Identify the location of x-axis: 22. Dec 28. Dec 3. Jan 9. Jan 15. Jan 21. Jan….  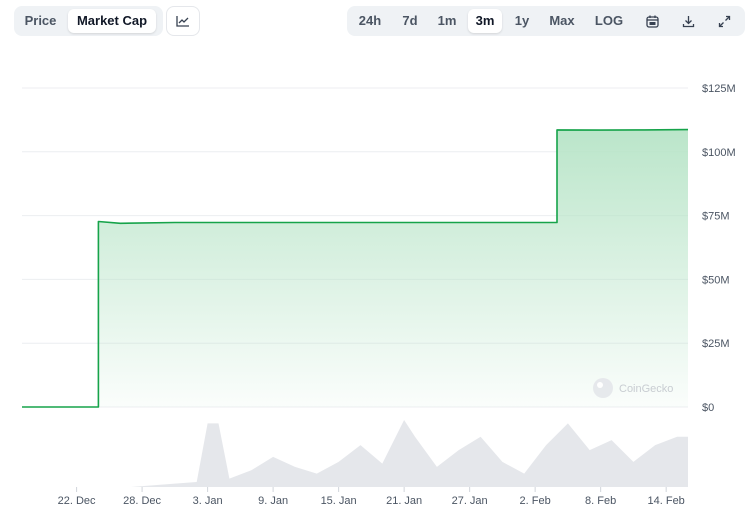
(371, 497).